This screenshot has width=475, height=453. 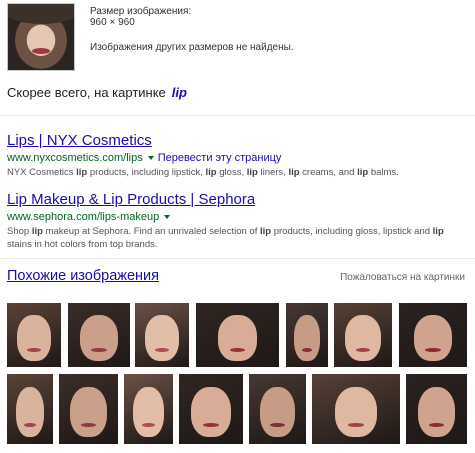 What do you see at coordinates (41, 14) in the screenshot?
I see `thumbnail-hair` at bounding box center [41, 14].